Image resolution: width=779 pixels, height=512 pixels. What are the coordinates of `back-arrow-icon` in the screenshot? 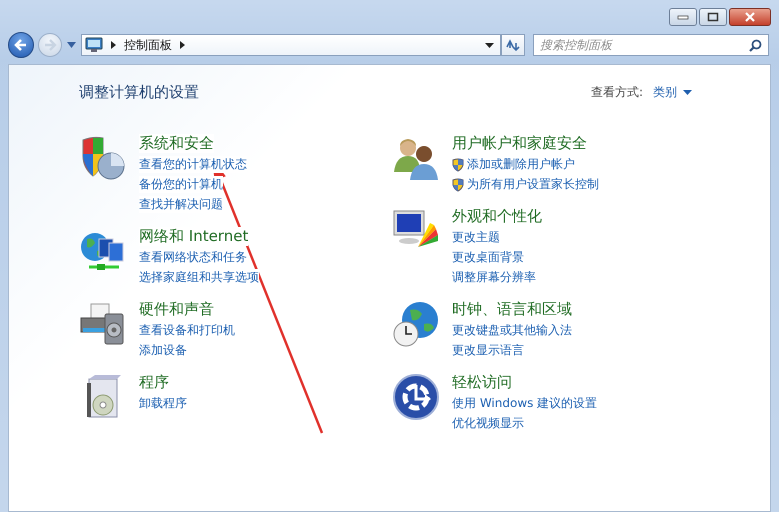 It's located at (21, 45).